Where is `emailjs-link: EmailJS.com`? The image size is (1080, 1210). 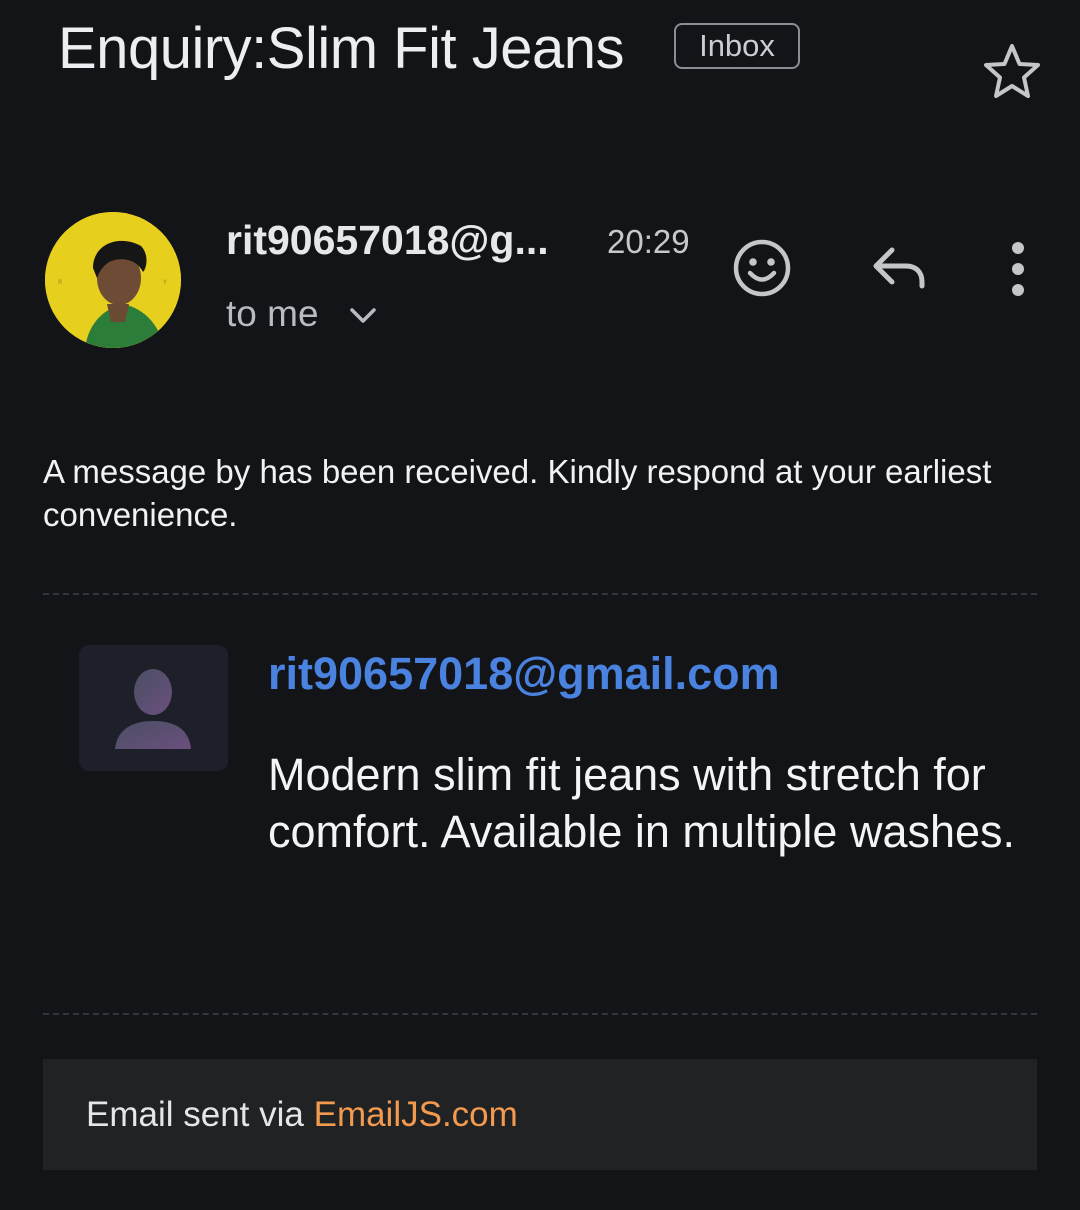
emailjs-link: EmailJS.com is located at coordinates (416, 1114).